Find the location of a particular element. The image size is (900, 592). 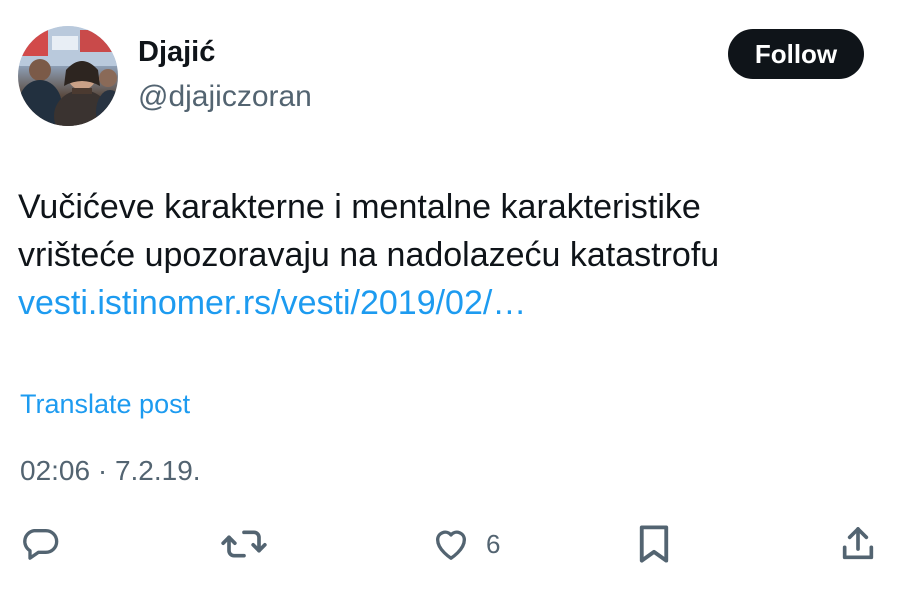

repost-arrows-icon is located at coordinates (244, 544).